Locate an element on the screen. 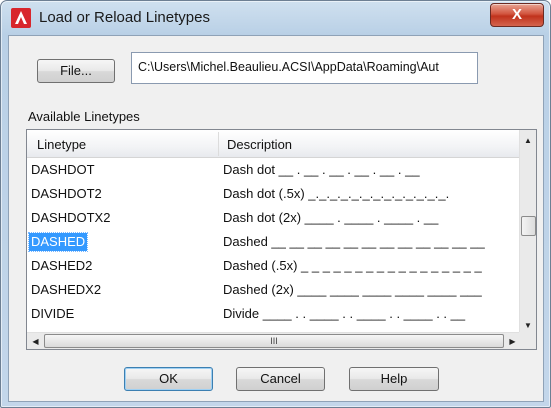 The width and height of the screenshot is (551, 408). close-button: X is located at coordinates (517, 15).